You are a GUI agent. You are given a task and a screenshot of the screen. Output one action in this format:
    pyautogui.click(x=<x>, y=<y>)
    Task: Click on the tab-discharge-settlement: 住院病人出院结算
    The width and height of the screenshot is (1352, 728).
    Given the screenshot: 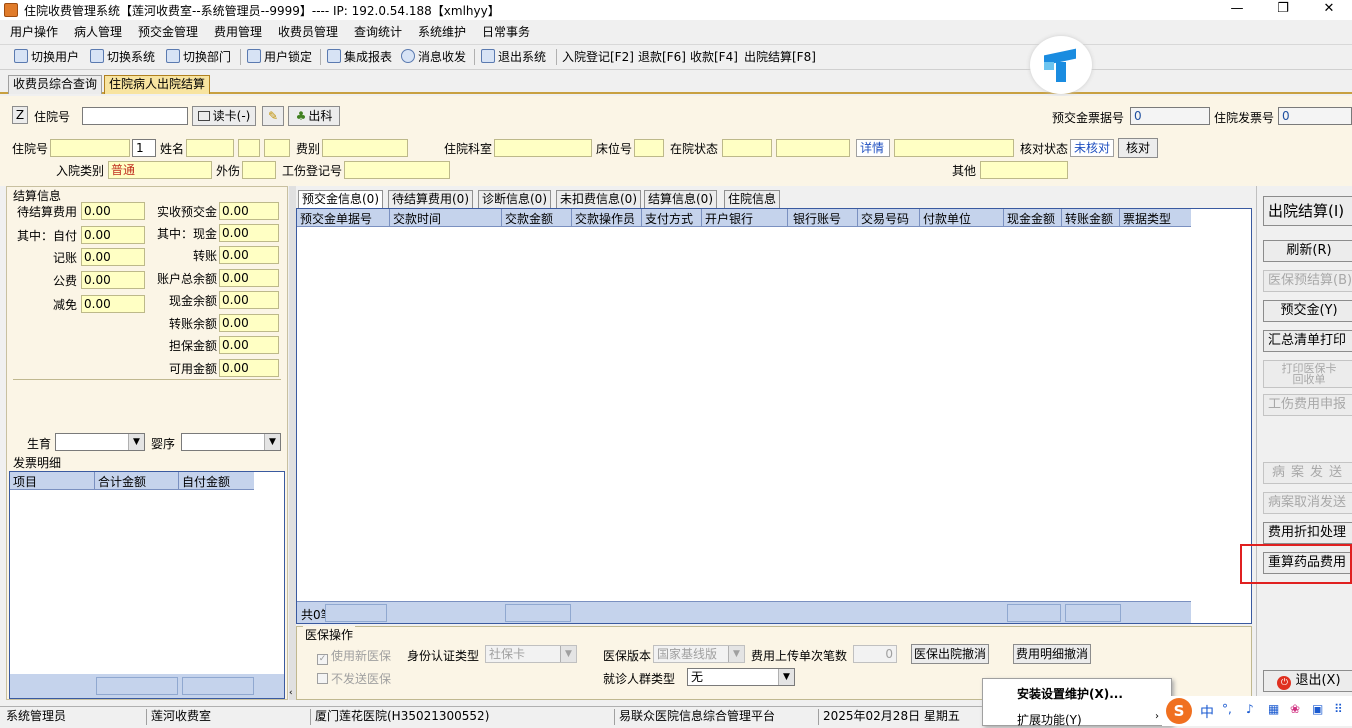 What is the action you would take?
    pyautogui.click(x=157, y=84)
    